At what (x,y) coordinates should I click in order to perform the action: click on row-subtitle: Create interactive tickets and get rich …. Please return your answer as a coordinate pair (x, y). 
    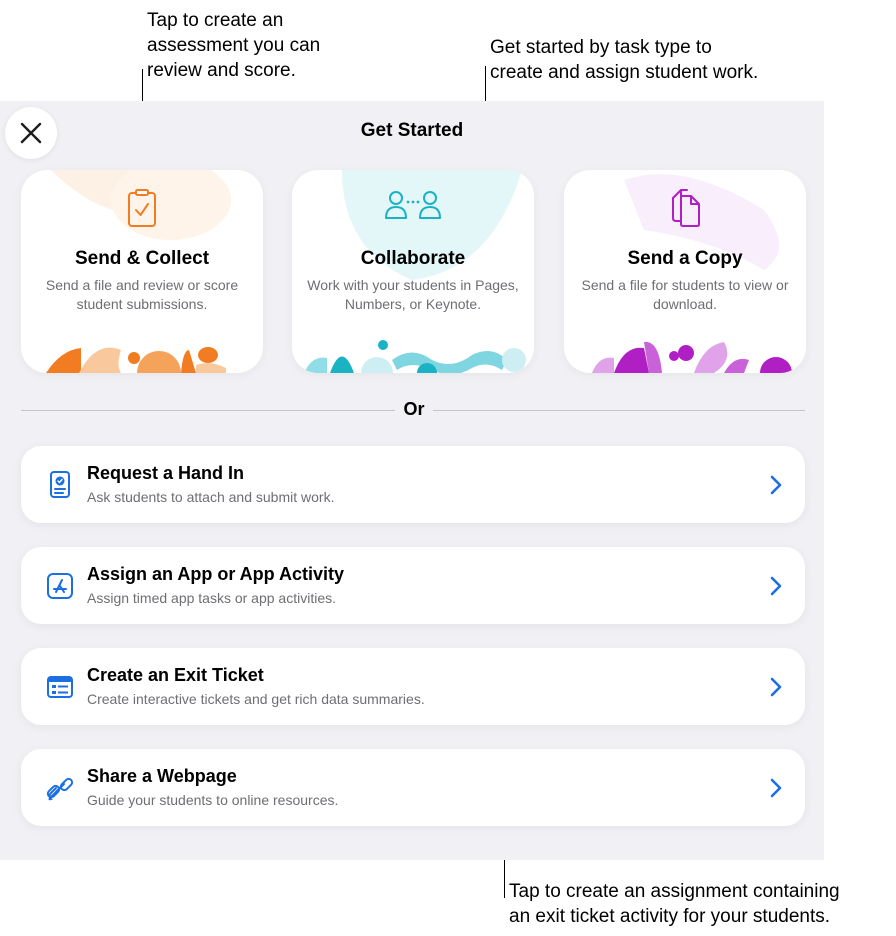
    Looking at the image, I should click on (256, 699).